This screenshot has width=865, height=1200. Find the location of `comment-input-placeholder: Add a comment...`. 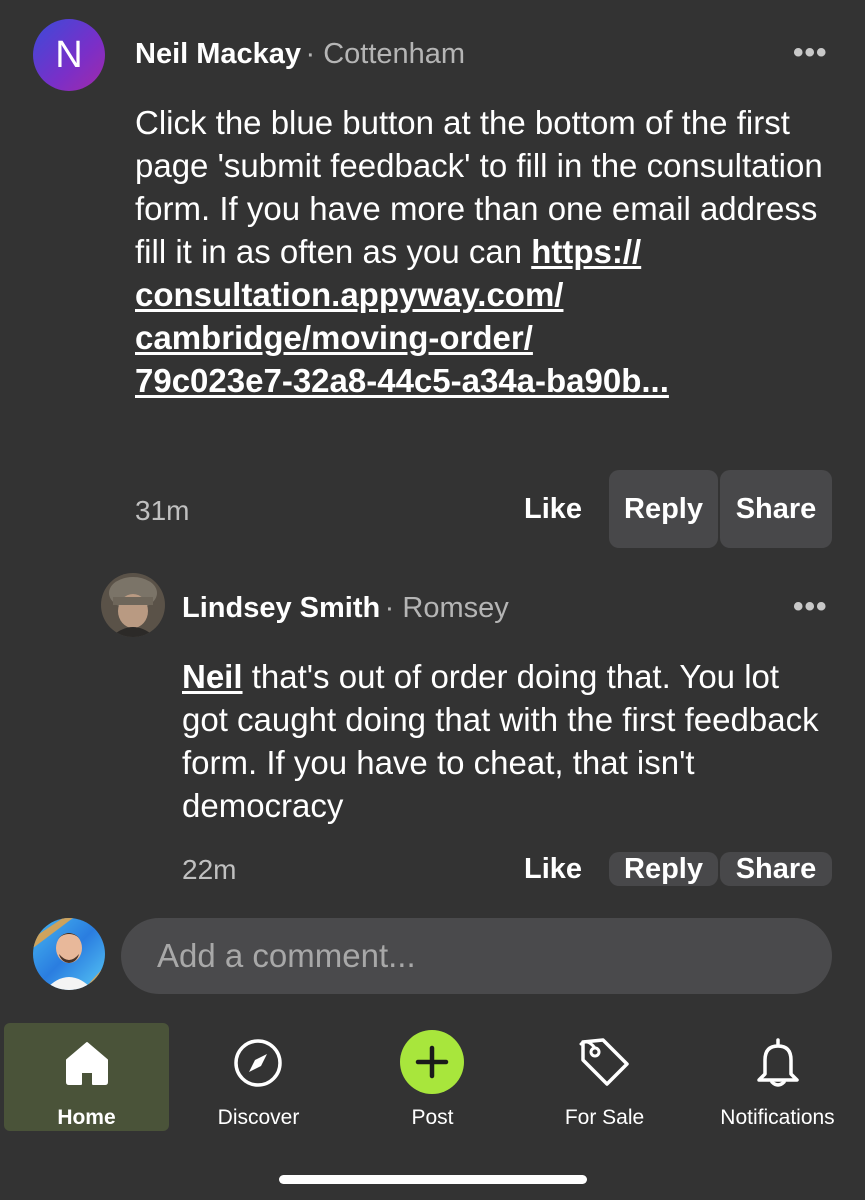

comment-input-placeholder: Add a comment... is located at coordinates (286, 955).